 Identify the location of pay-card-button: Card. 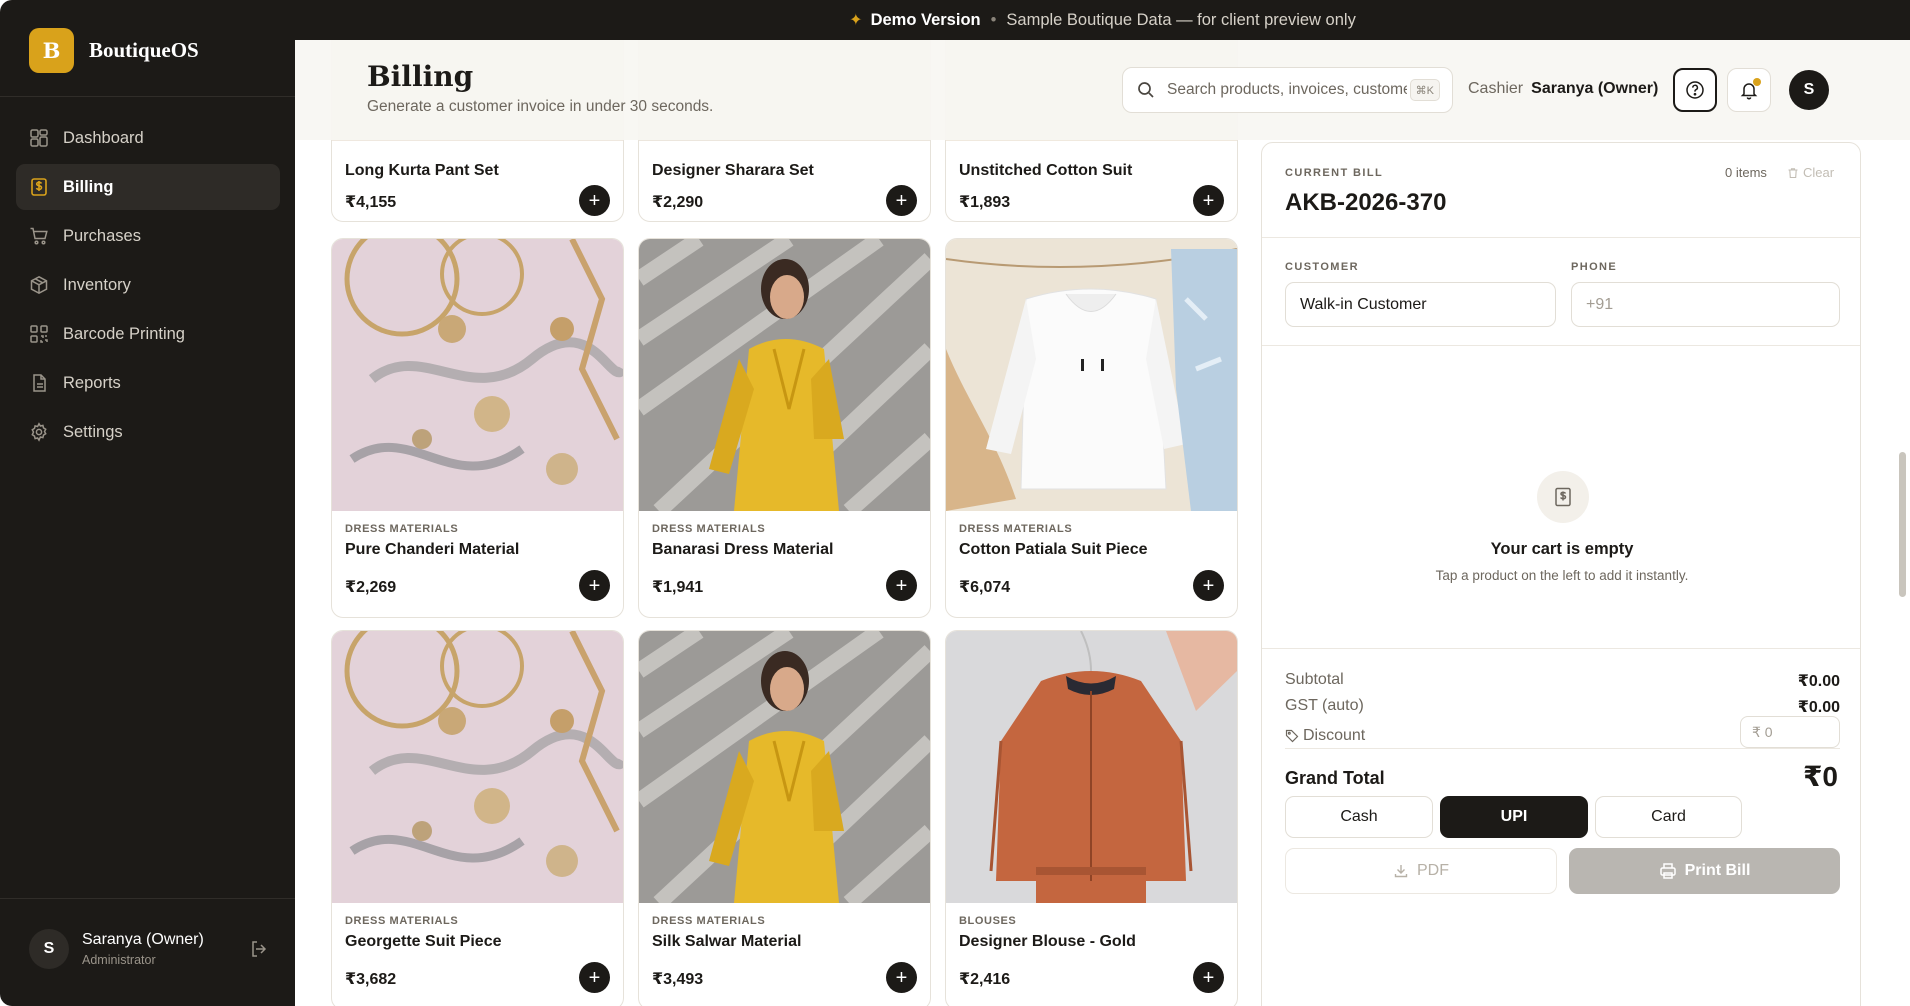
(1668, 817).